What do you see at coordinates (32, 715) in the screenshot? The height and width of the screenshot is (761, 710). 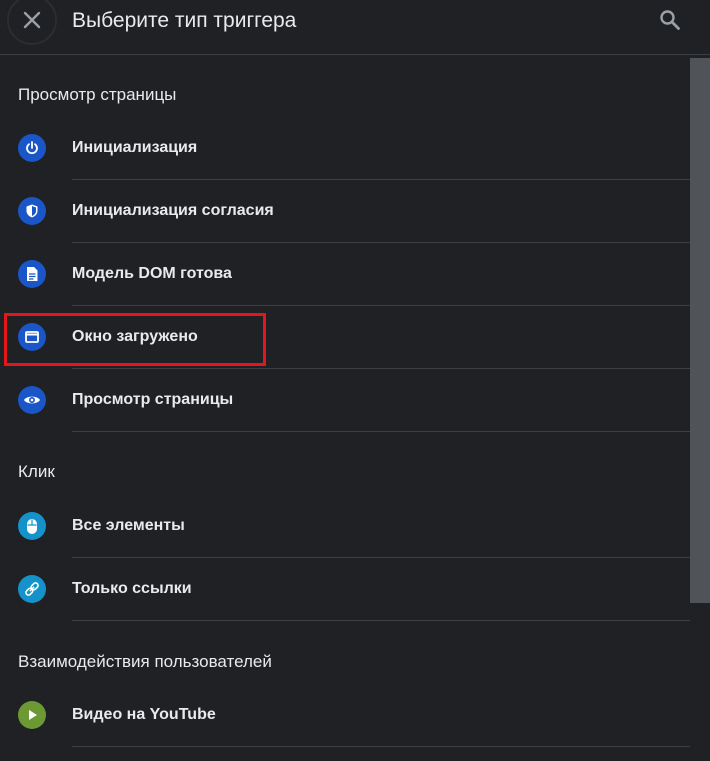 I see `play-icon` at bounding box center [32, 715].